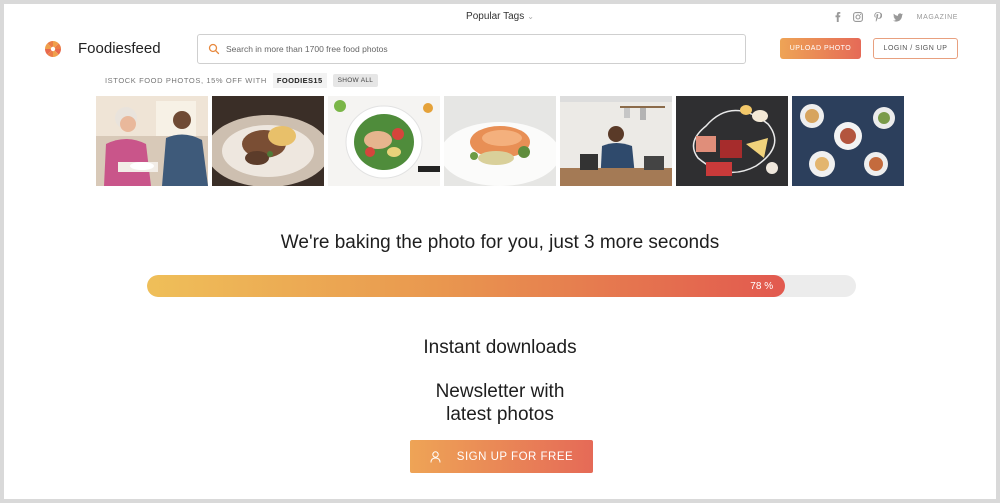 The height and width of the screenshot is (503, 1000). Describe the element at coordinates (435, 456) in the screenshot. I see `user-icon` at that location.